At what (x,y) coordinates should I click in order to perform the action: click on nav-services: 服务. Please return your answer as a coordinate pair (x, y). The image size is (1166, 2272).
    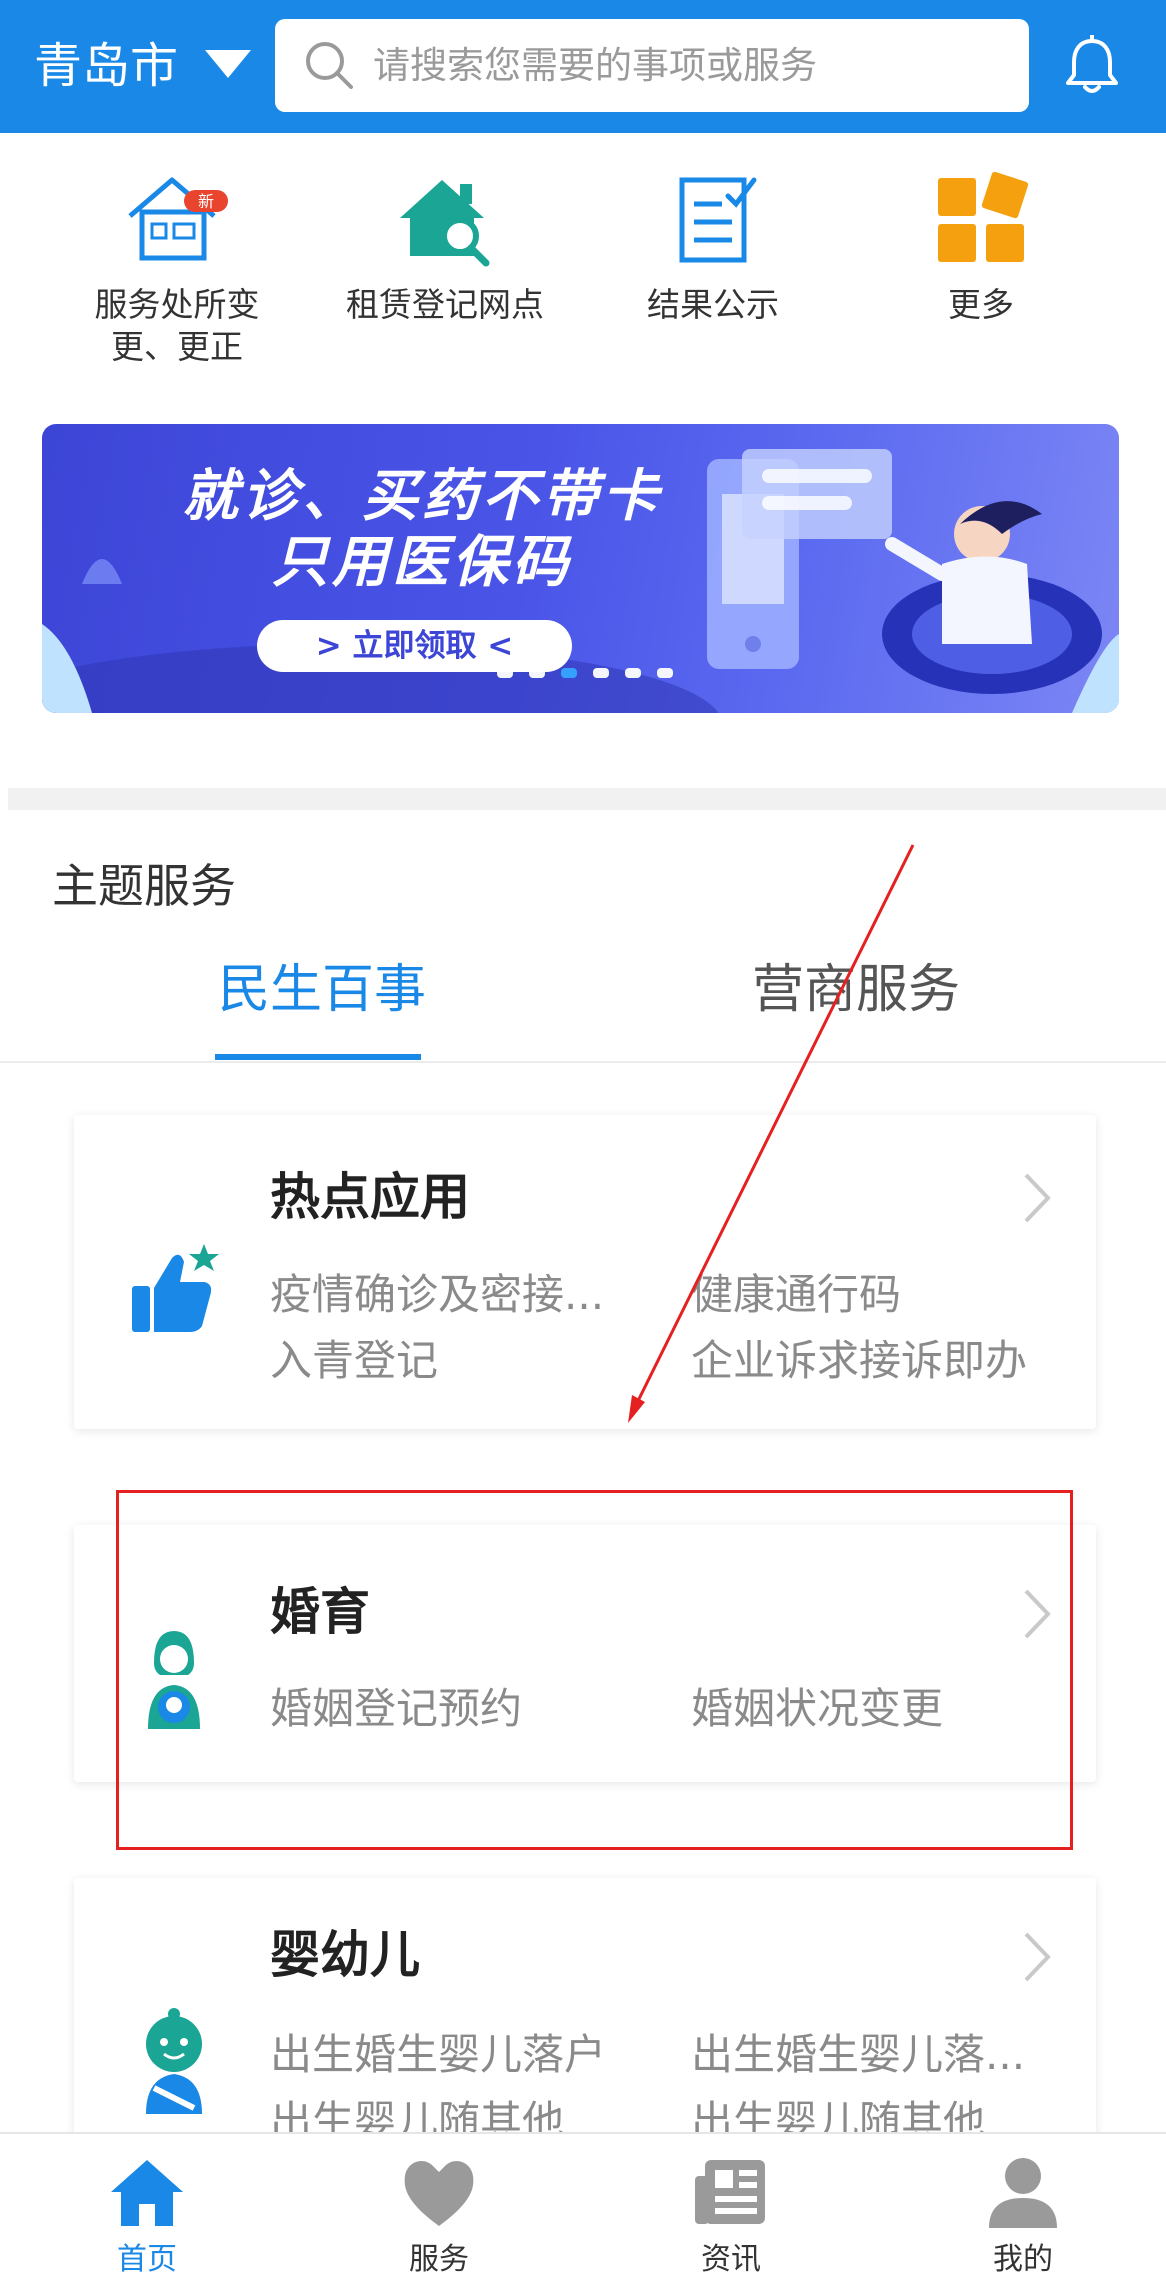
    Looking at the image, I should click on (439, 2213).